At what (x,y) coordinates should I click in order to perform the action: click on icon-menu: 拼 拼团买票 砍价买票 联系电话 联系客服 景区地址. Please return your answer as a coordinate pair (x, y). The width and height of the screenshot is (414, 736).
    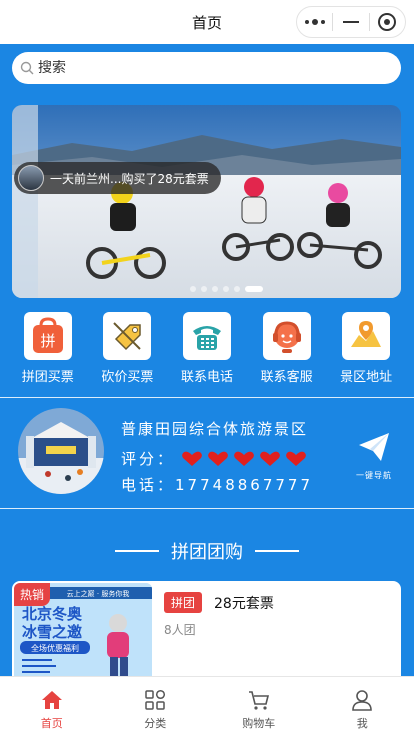
    Looking at the image, I should click on (207, 348).